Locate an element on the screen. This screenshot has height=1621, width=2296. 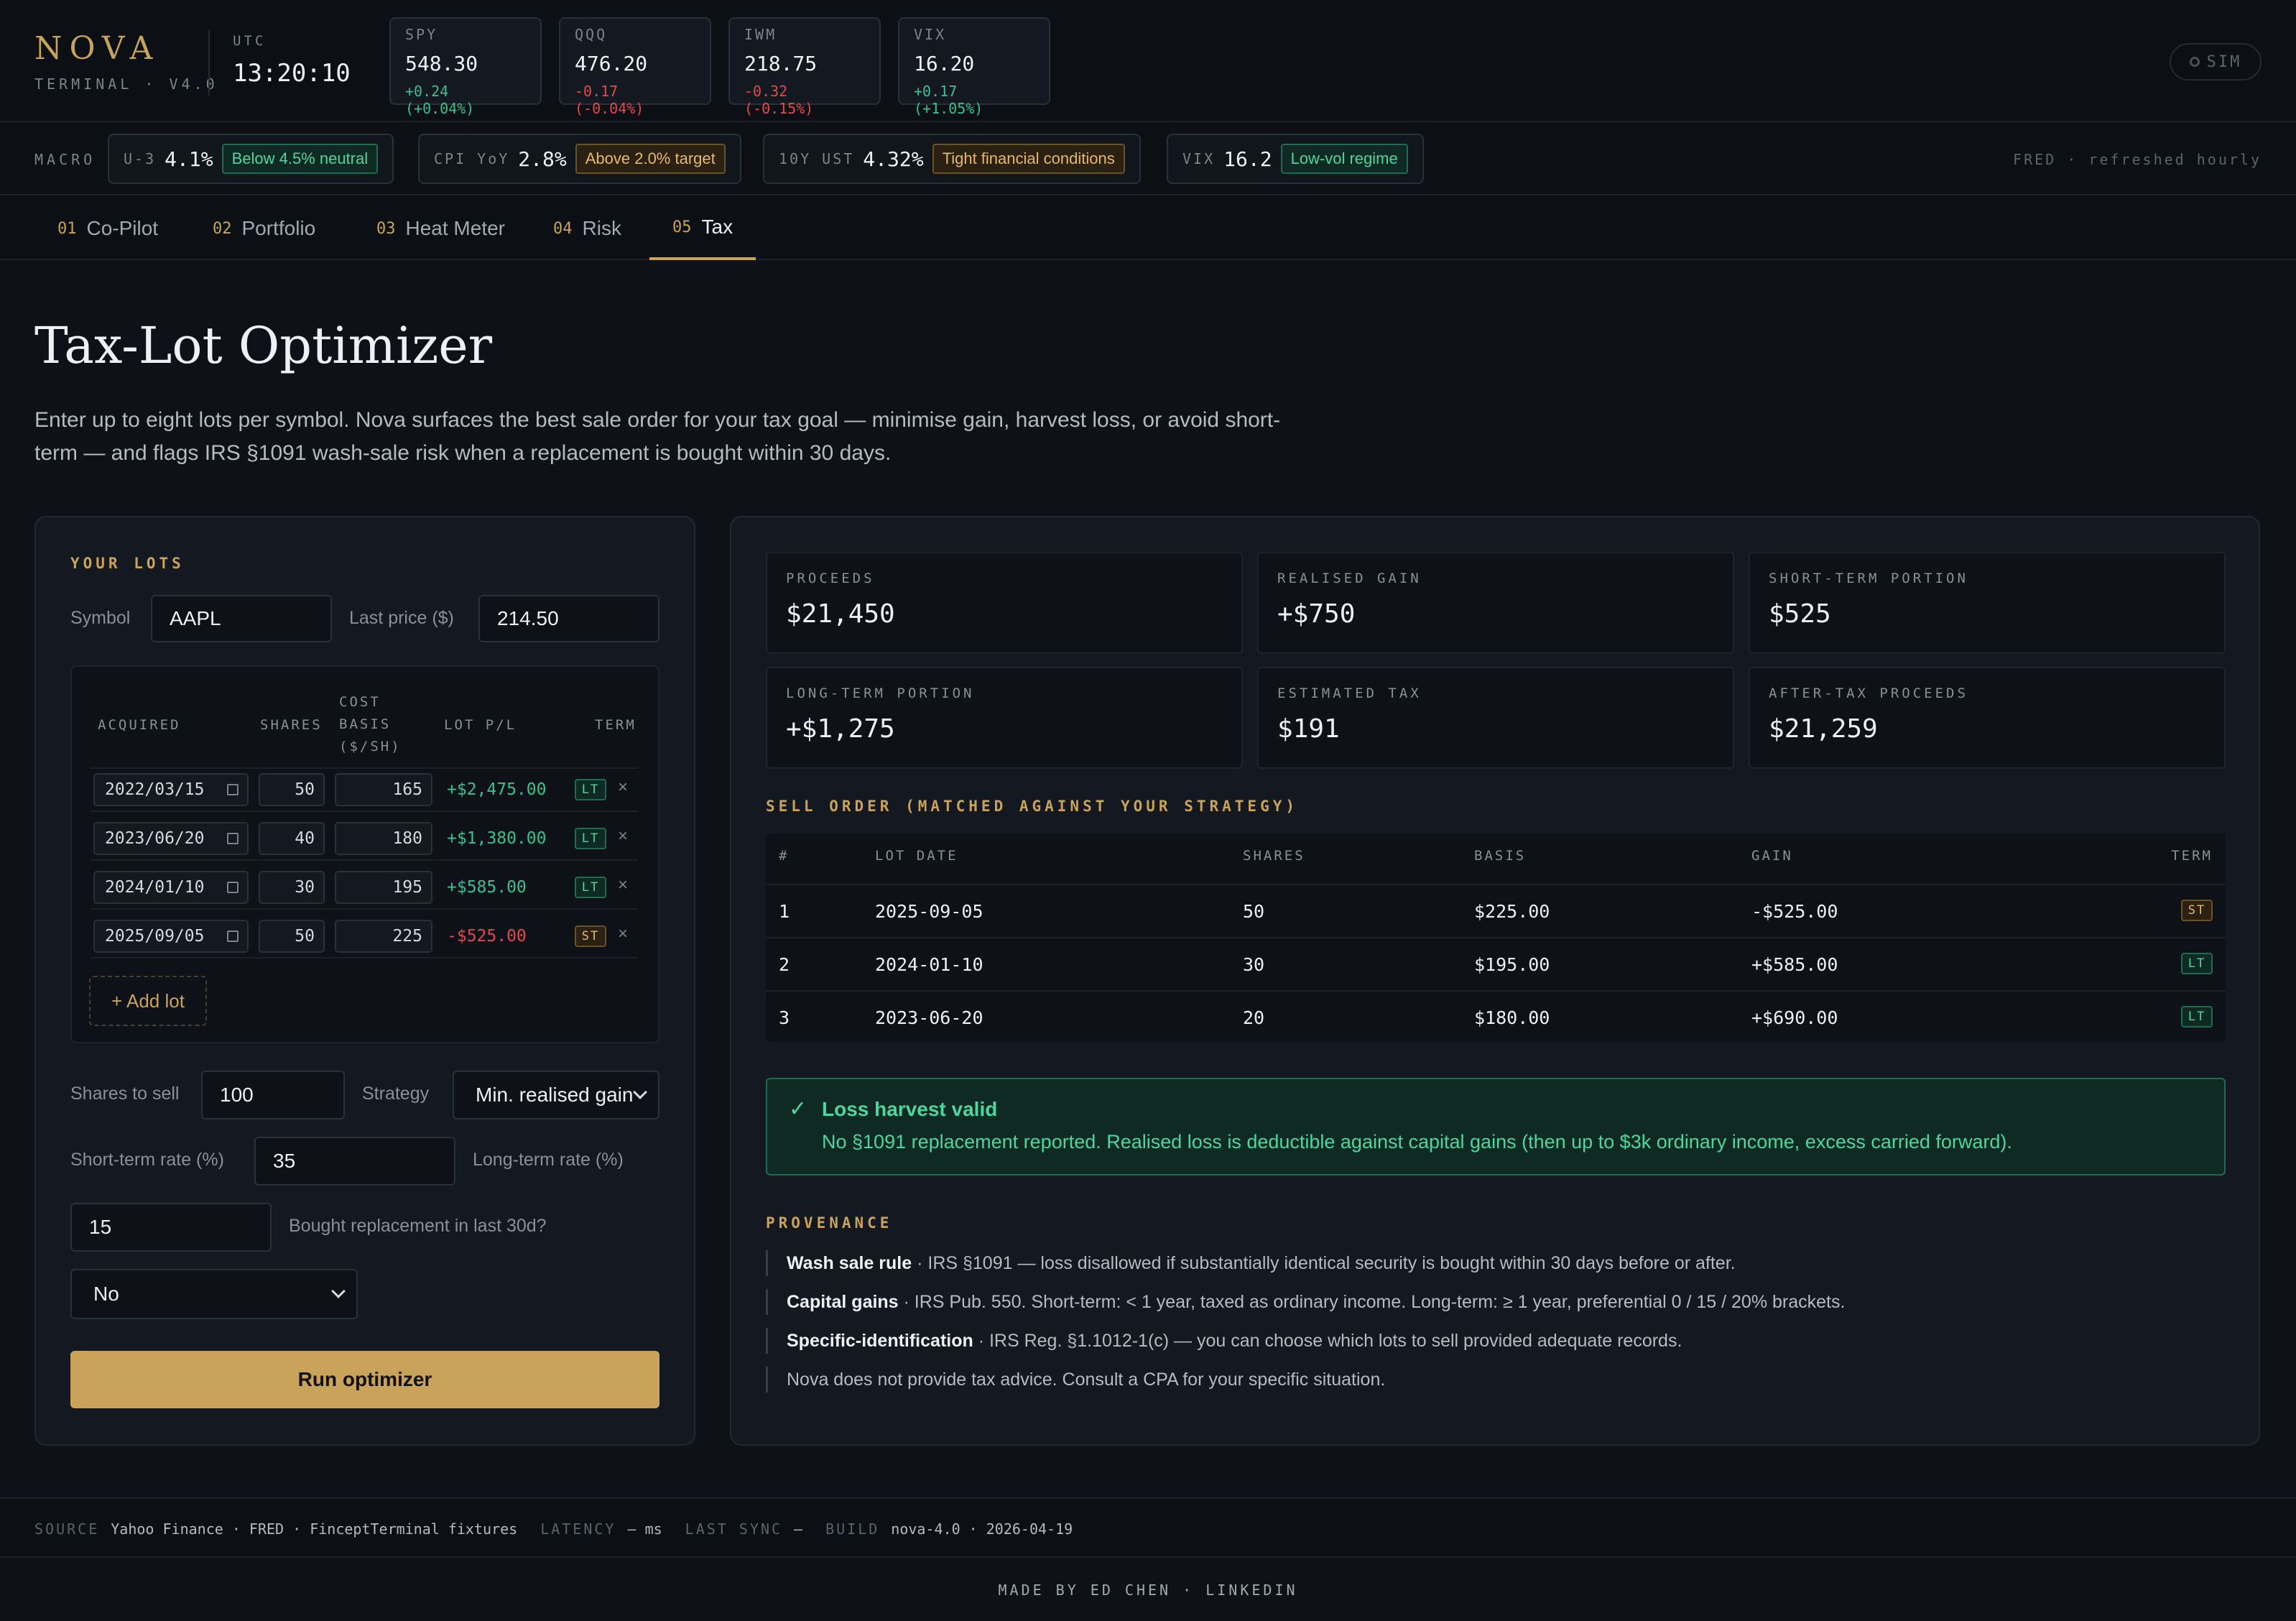
lot-date-input: 2023/06/20 is located at coordinates (171, 838).